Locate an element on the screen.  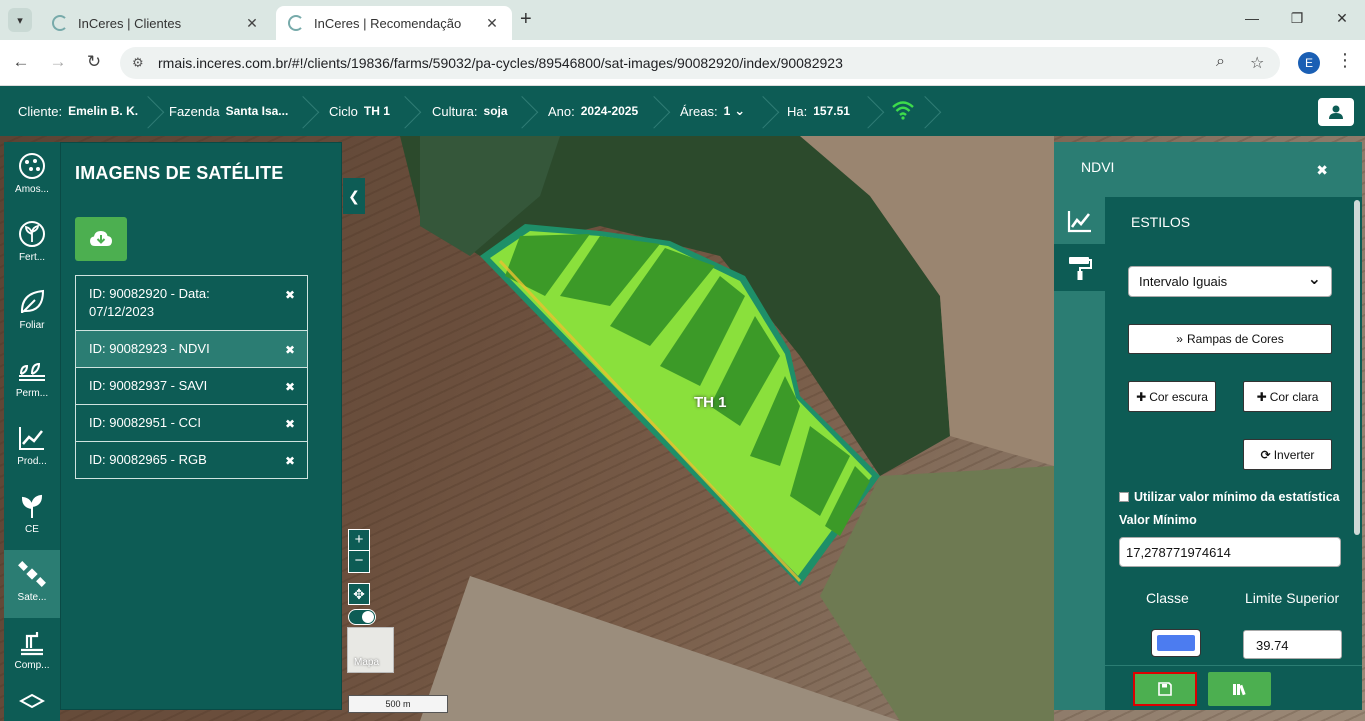
tool-ce: CE is located at coordinates (32, 516).